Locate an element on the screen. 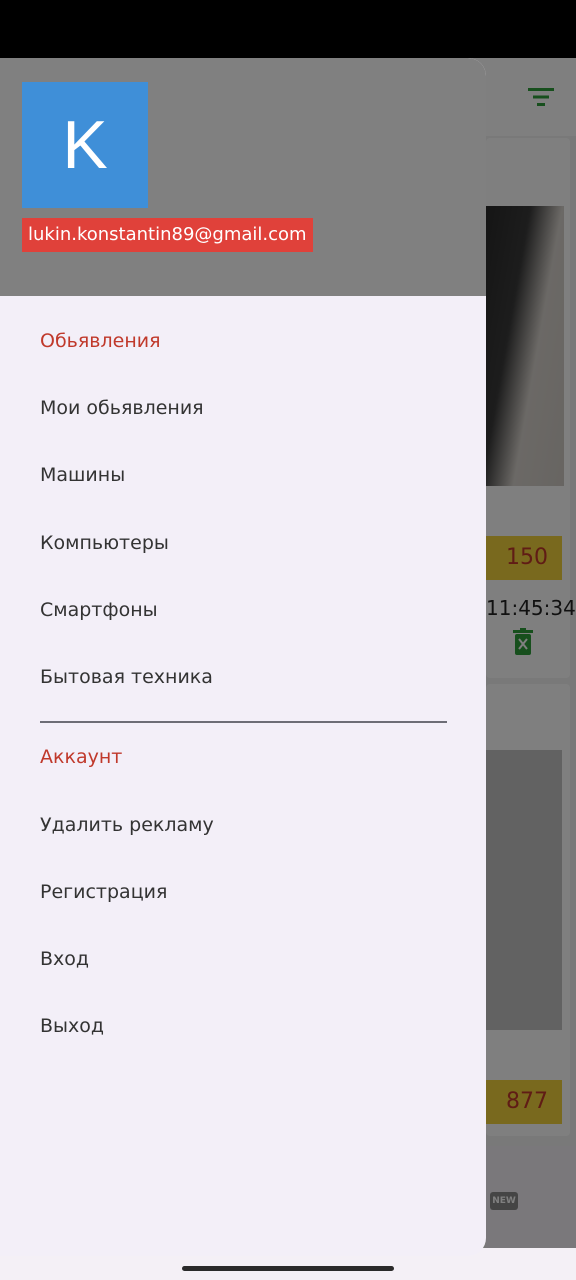 Image resolution: width=576 pixels, height=1280 pixels. avatar: K is located at coordinates (85, 145).